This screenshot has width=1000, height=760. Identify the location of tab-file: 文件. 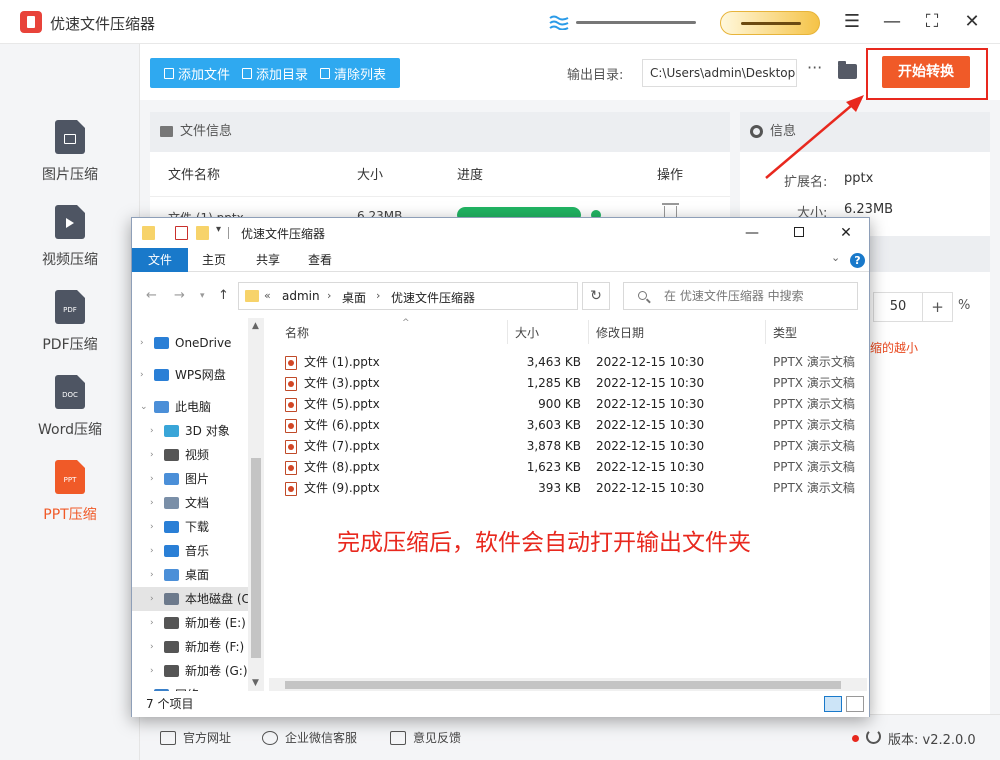
(160, 260).